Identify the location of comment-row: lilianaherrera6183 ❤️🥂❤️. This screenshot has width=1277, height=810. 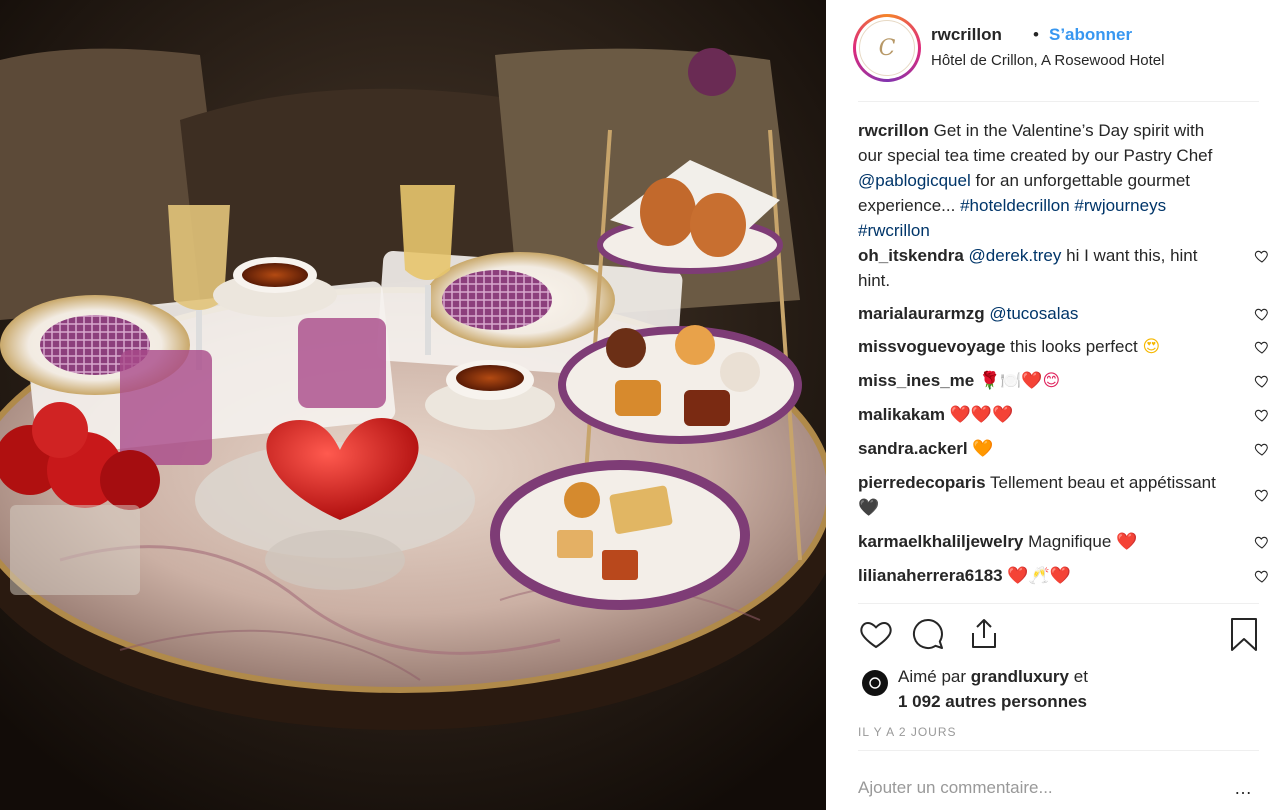
(1063, 576).